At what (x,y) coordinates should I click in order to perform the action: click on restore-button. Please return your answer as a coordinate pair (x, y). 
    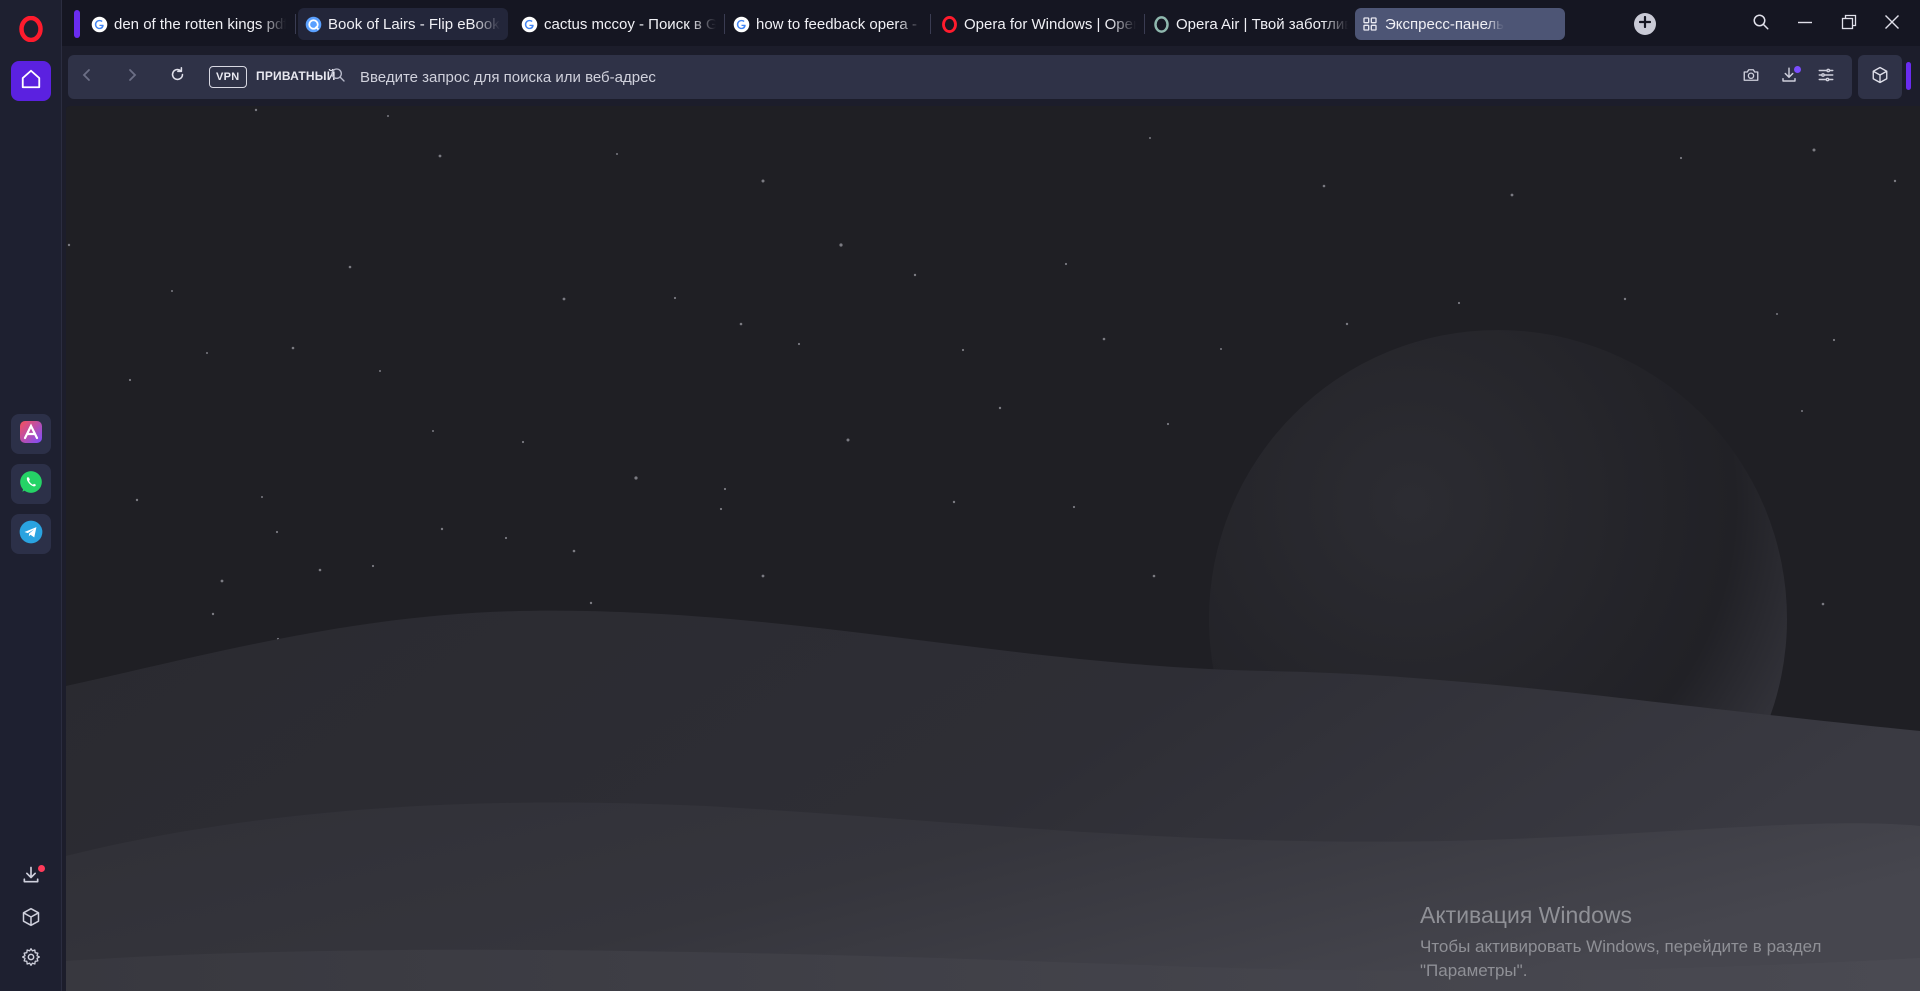
    Looking at the image, I should click on (1849, 24).